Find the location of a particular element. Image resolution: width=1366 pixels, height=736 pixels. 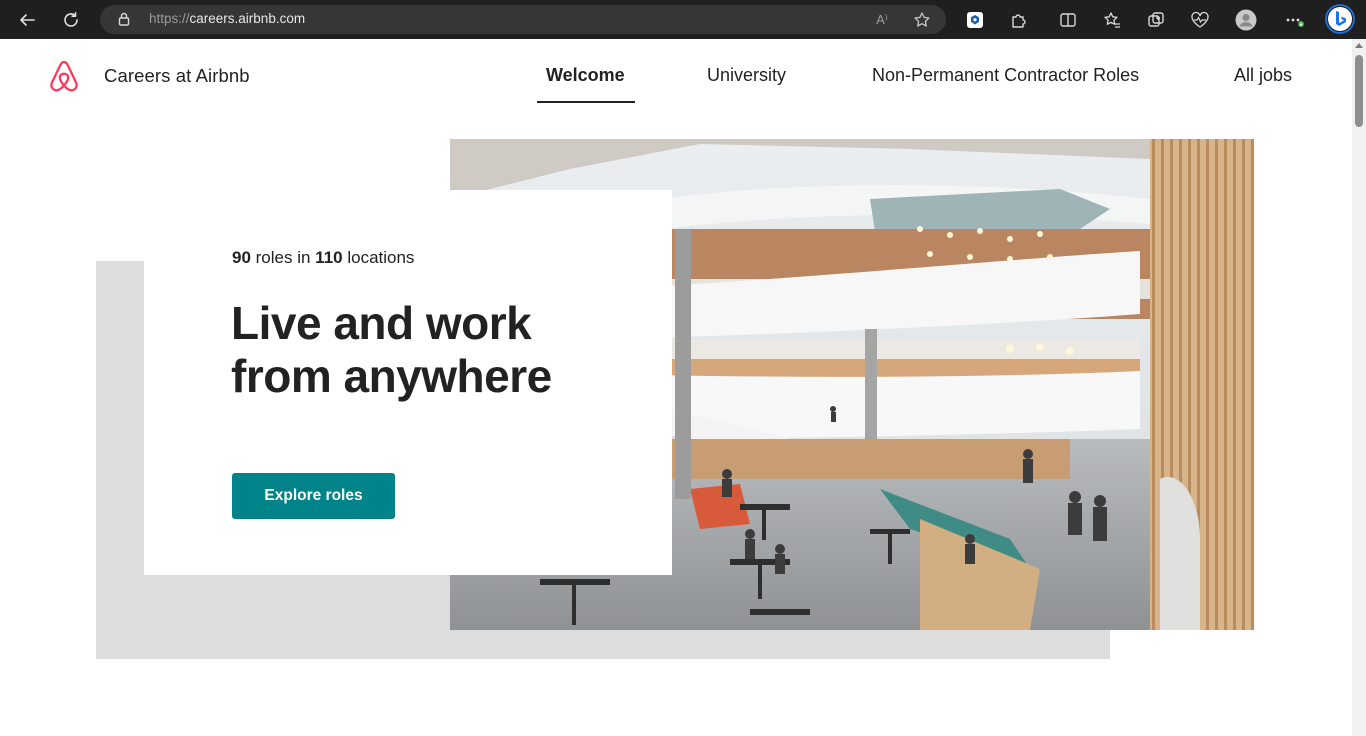

nav-all-jobs: All jobs is located at coordinates (1263, 75).